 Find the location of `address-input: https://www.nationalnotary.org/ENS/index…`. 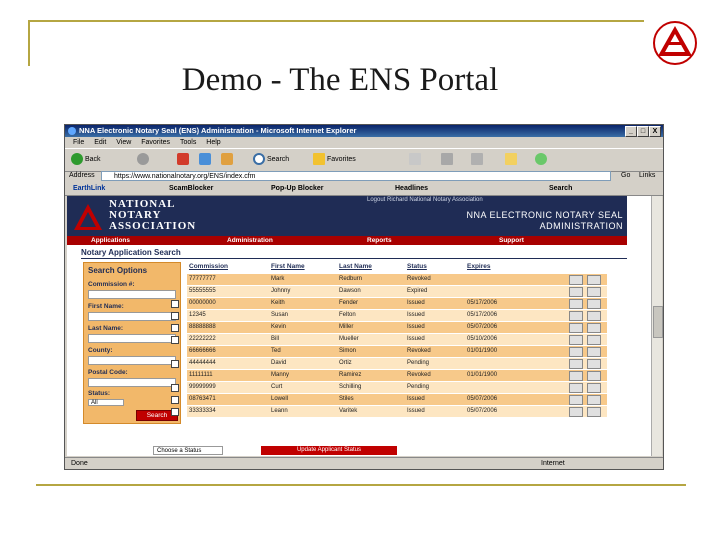

address-input: https://www.nationalnotary.org/ENS/index… is located at coordinates (356, 176).